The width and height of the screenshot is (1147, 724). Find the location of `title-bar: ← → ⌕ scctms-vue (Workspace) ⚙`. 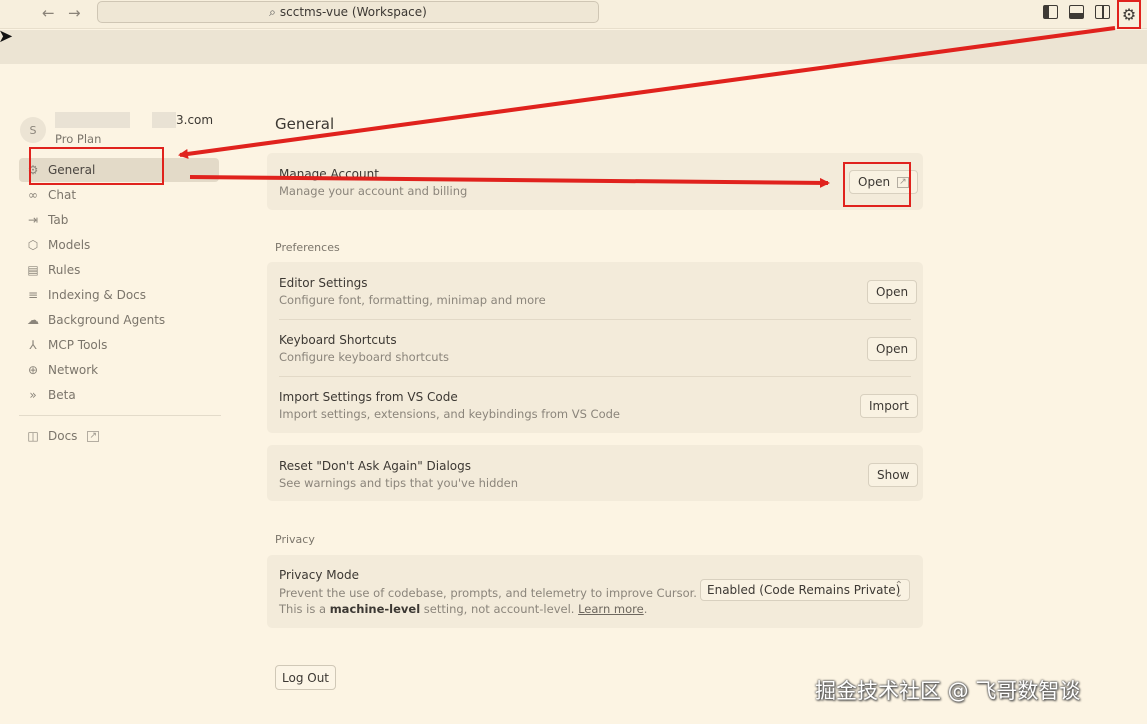

title-bar: ← → ⌕ scctms-vue (Workspace) ⚙ is located at coordinates (573, 14).